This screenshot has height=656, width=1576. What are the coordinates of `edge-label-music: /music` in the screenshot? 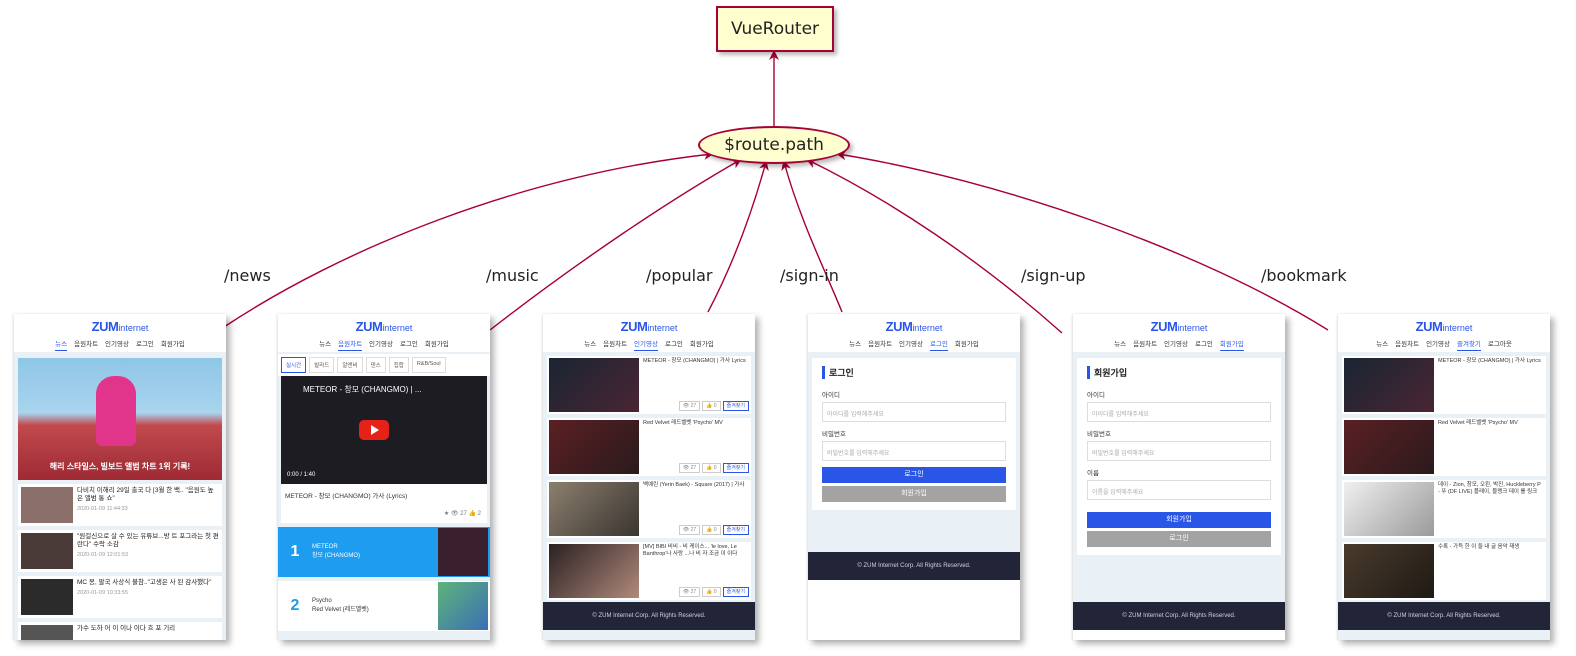 It's located at (512, 275).